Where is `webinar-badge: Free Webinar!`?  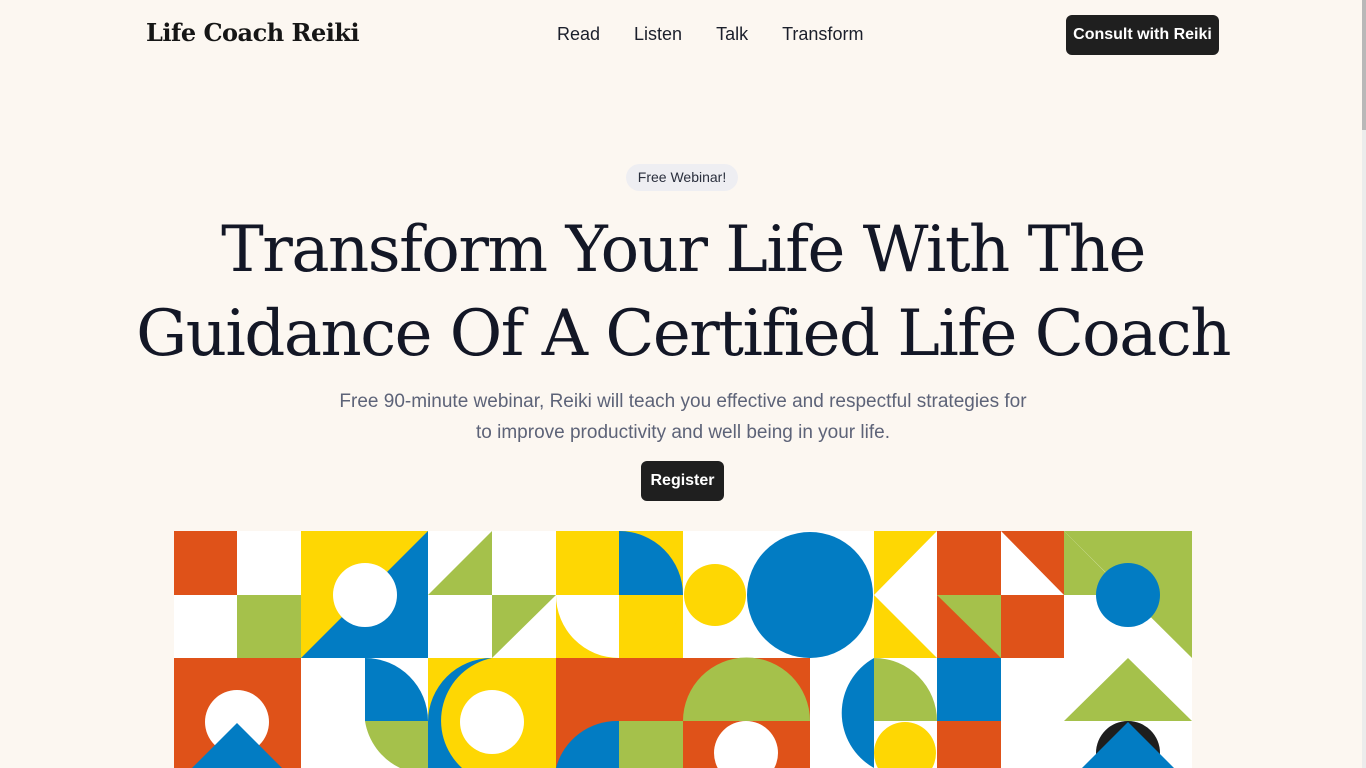 webinar-badge: Free Webinar! is located at coordinates (682, 177).